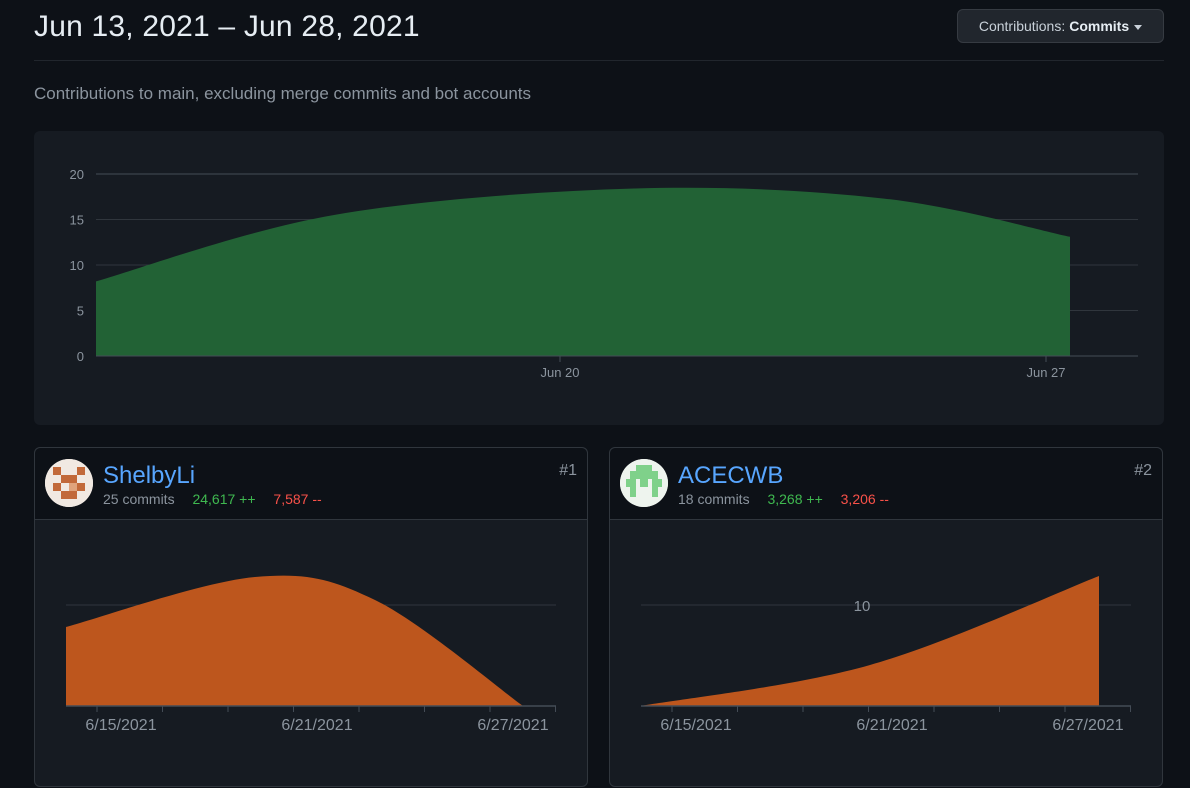  What do you see at coordinates (1022, 26) in the screenshot?
I see `contributions-dropdown-label: Contributions:` at bounding box center [1022, 26].